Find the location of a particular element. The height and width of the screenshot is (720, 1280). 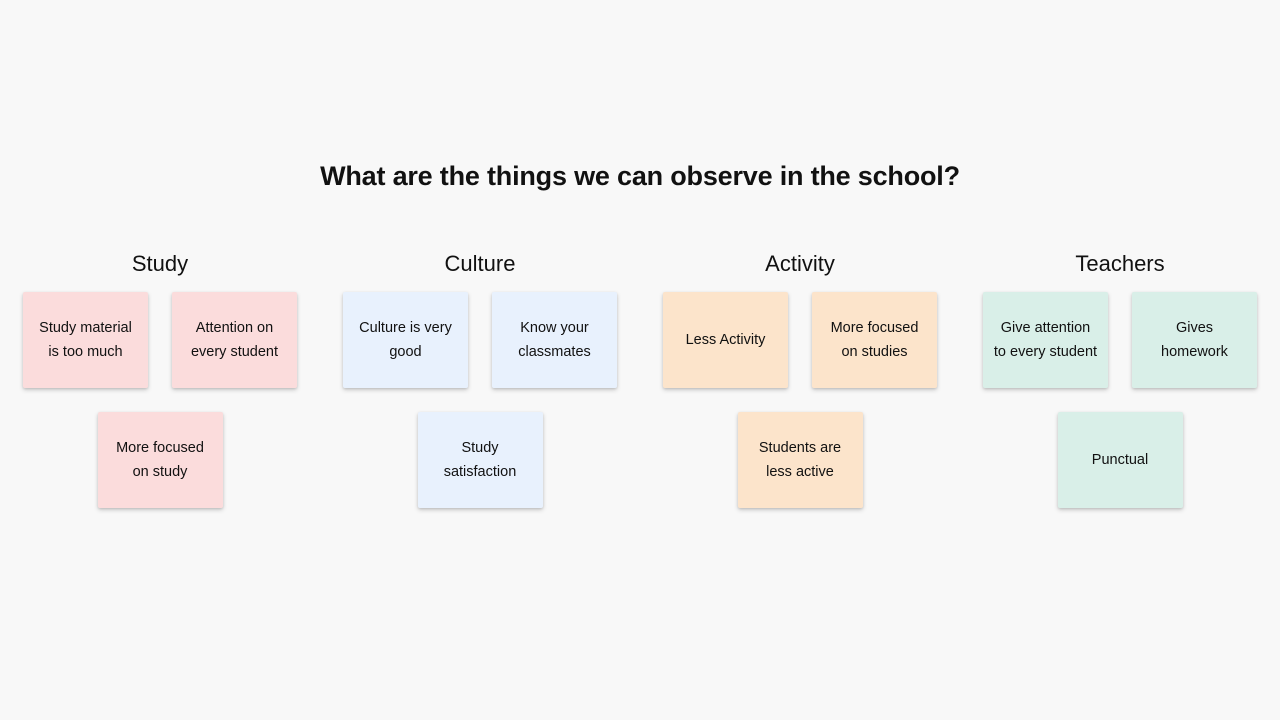

idea-card-label: Study material is too much is located at coordinates (85, 339).